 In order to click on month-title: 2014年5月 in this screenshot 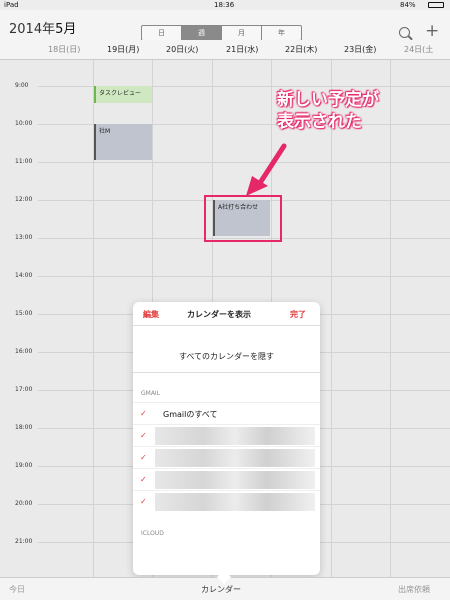, I will do `click(42, 27)`.